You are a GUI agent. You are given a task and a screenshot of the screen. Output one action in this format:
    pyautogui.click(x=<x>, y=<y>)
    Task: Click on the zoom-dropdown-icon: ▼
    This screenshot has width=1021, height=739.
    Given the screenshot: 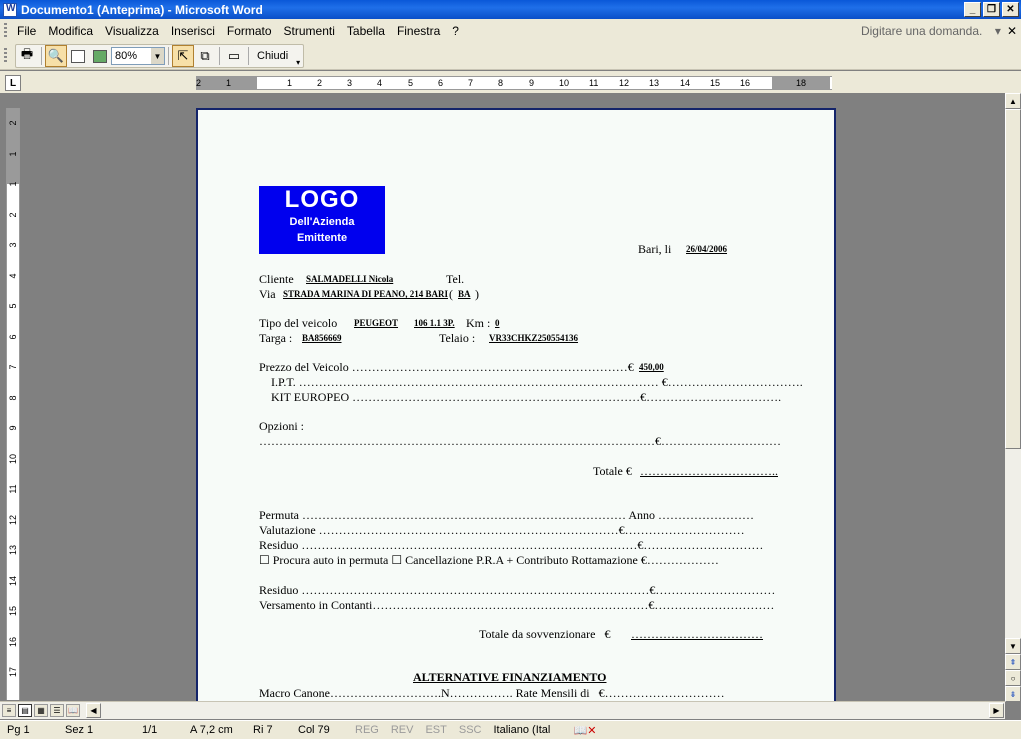 What is the action you would take?
    pyautogui.click(x=157, y=56)
    